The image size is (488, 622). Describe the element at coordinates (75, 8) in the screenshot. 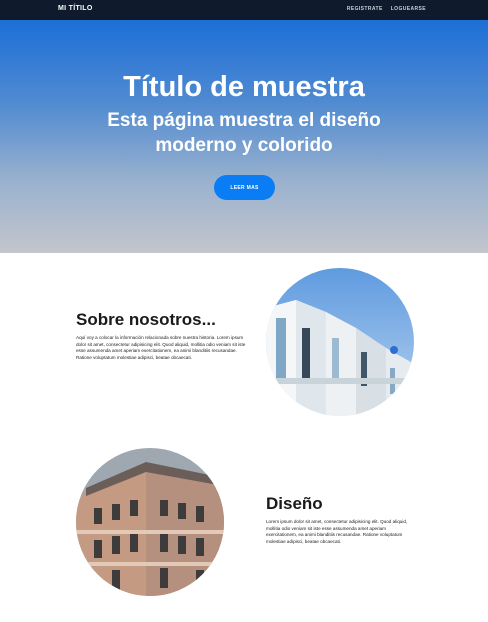

I see `brand-logo-text: MI TÍTILO` at that location.